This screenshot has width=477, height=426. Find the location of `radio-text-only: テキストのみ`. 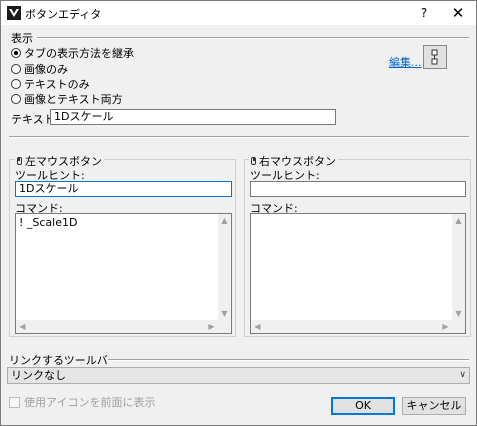

radio-text-only: テキストのみ is located at coordinates (50, 84).